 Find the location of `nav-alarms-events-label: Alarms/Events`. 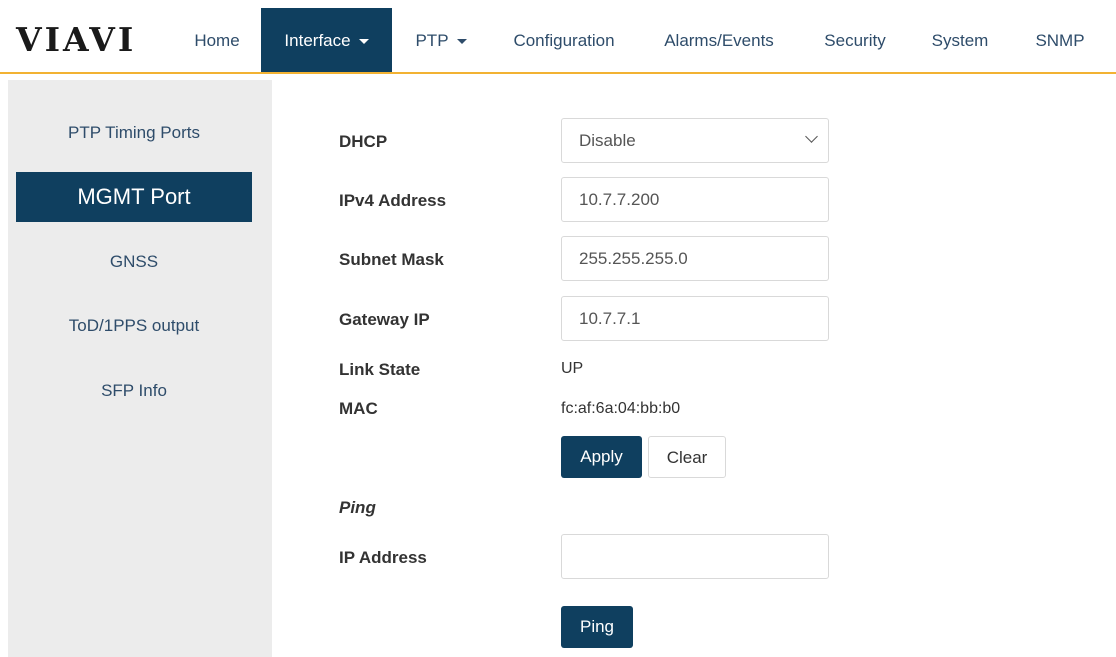

nav-alarms-events-label: Alarms/Events is located at coordinates (719, 40).